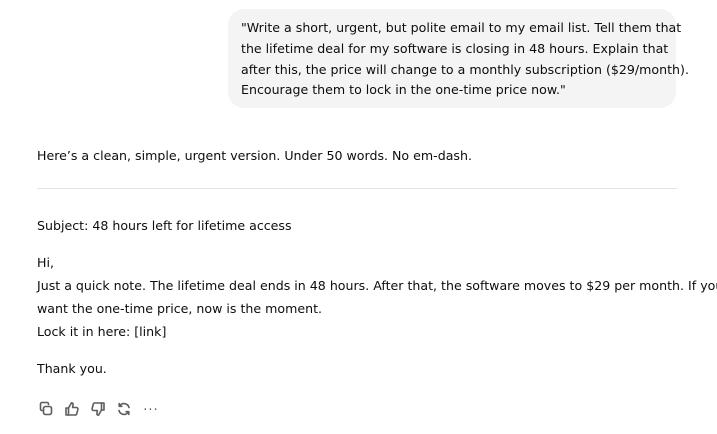  I want to click on copy-button, so click(46, 411).